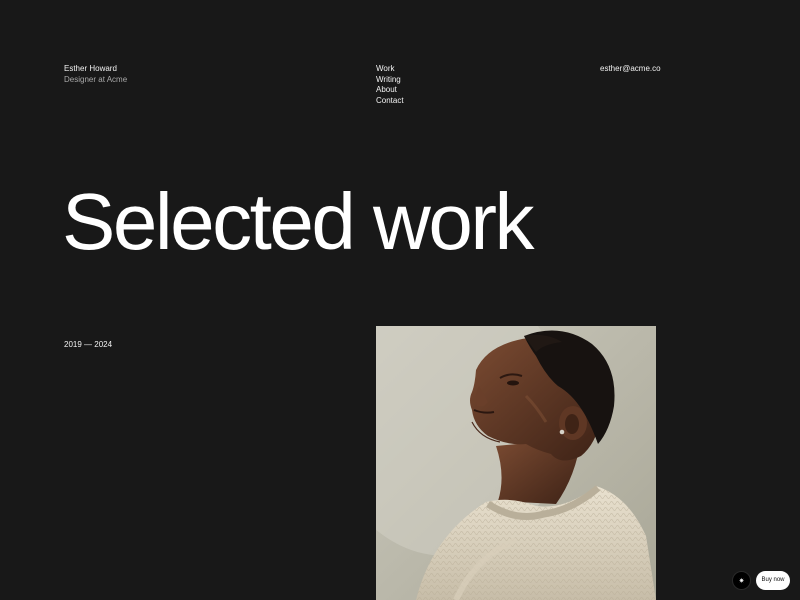 The height and width of the screenshot is (600, 800). I want to click on nav-link-about: About, so click(390, 90).